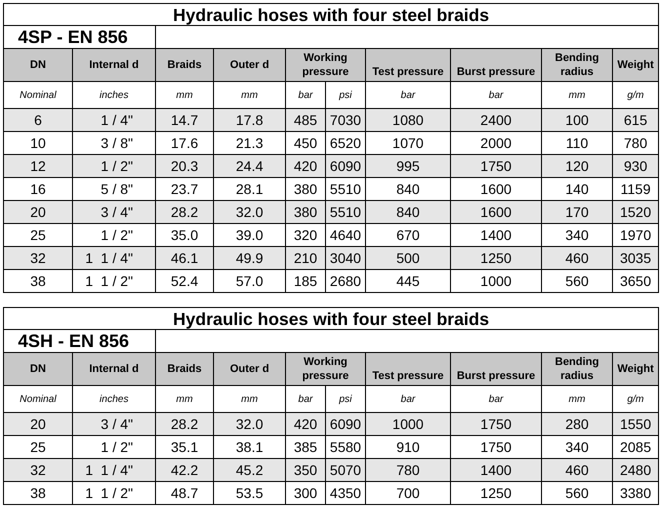 This screenshot has width=662, height=509. What do you see at coordinates (635, 166) in the screenshot?
I see `table-cell: 930` at bounding box center [635, 166].